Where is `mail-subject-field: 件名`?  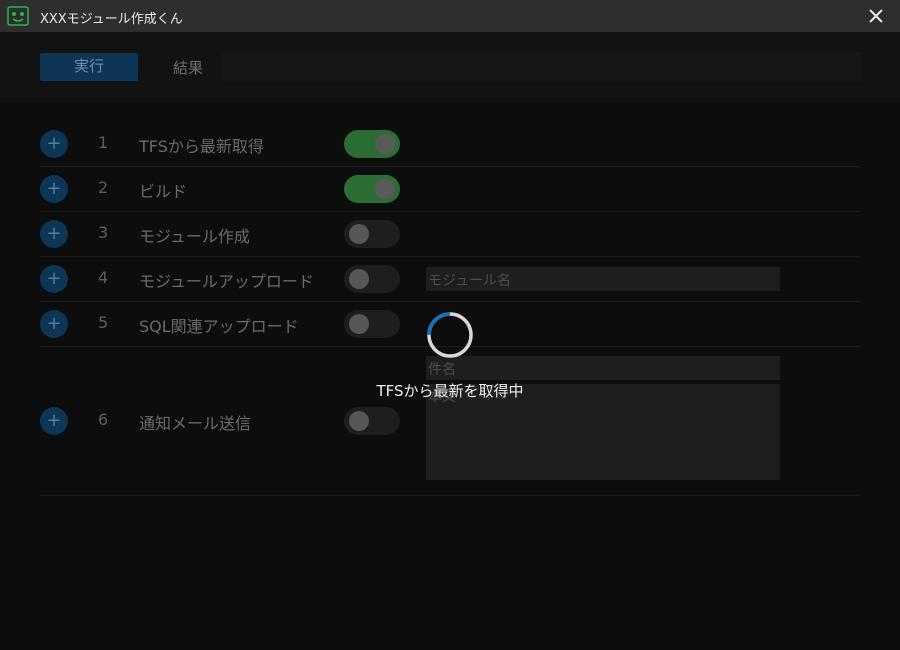 mail-subject-field: 件名 is located at coordinates (603, 368).